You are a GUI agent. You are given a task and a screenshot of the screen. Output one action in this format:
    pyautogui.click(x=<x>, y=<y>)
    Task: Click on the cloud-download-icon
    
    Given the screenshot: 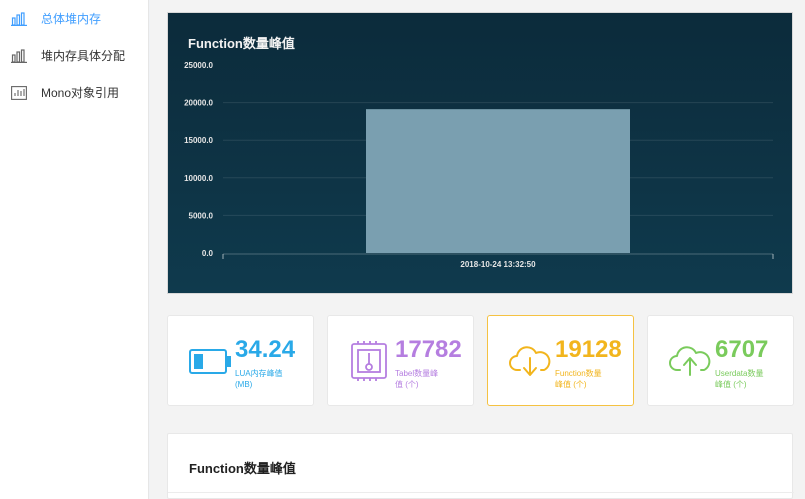 What is the action you would take?
    pyautogui.click(x=530, y=362)
    